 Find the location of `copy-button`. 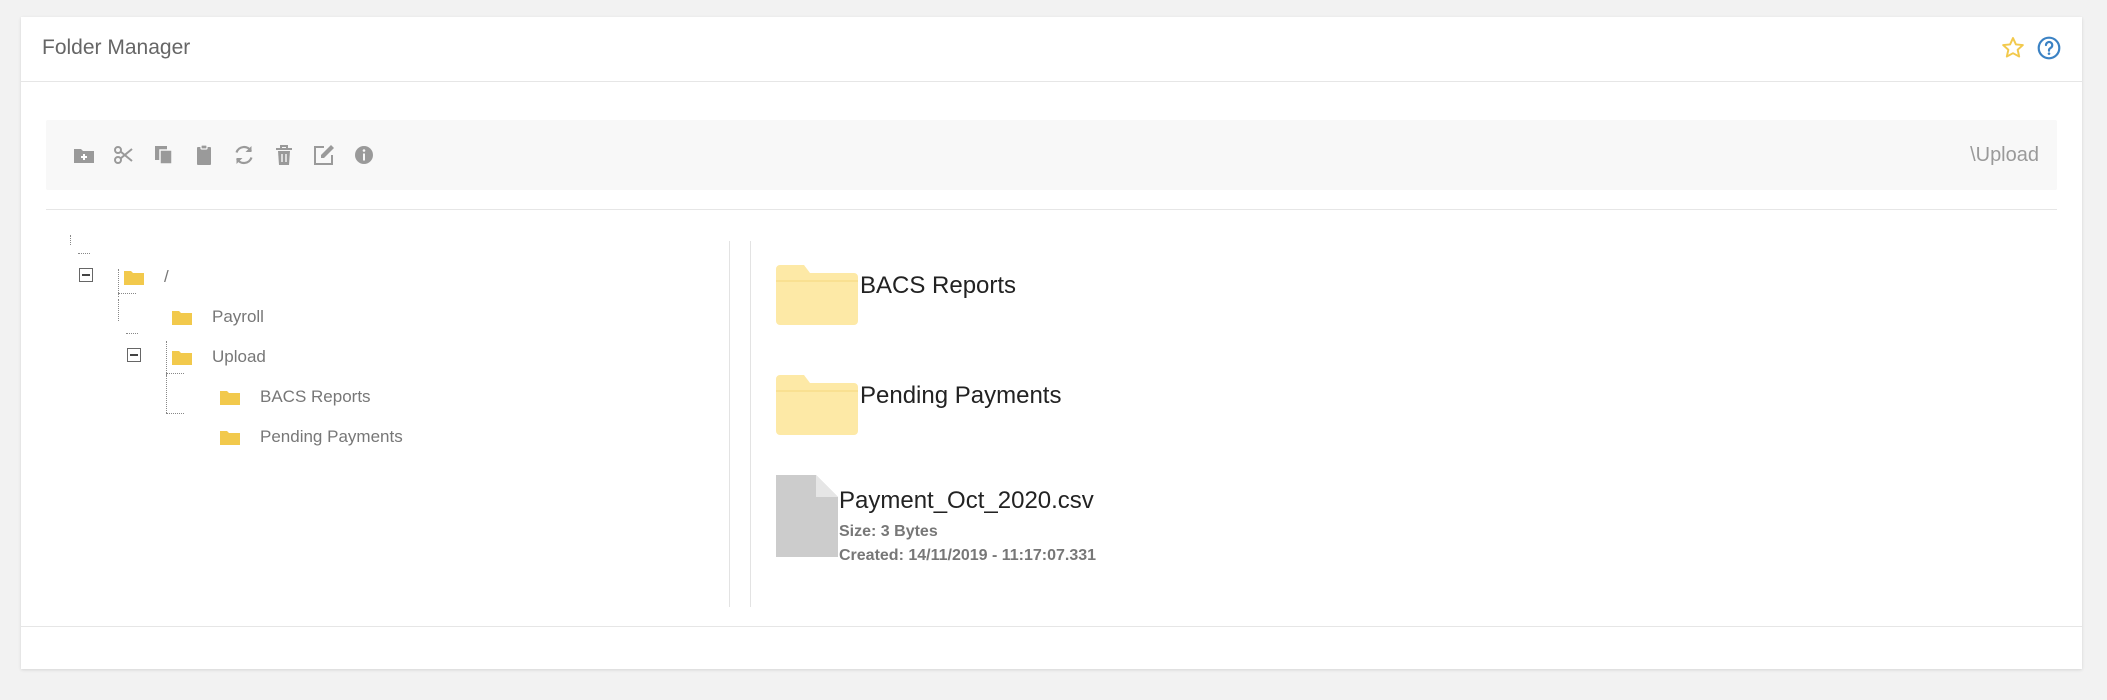

copy-button is located at coordinates (164, 155).